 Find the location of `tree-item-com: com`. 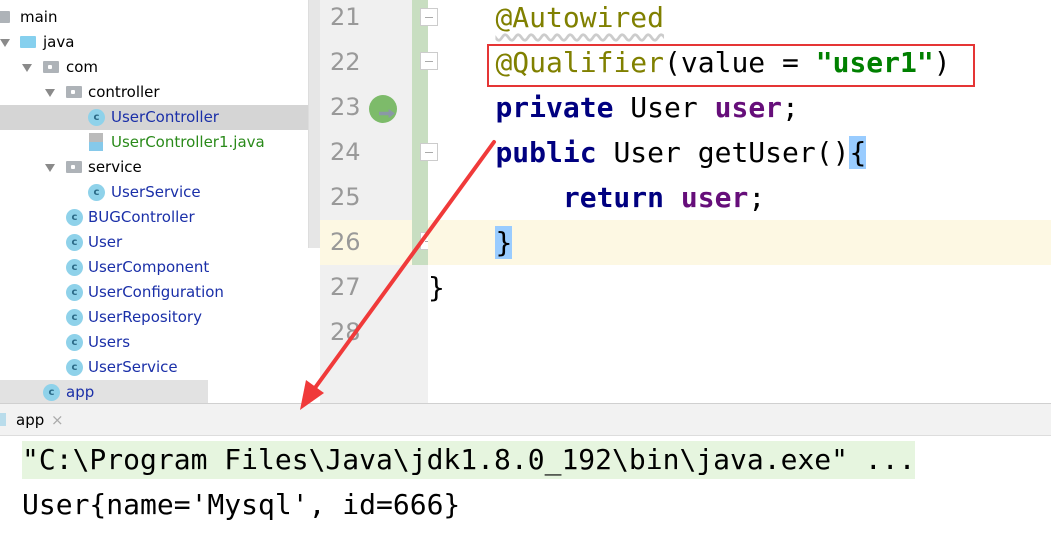

tree-item-com: com is located at coordinates (160, 67).